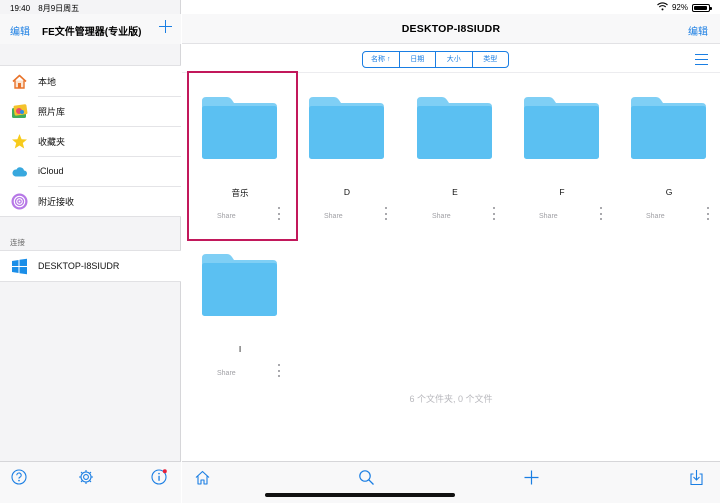 The height and width of the screenshot is (503, 720). Describe the element at coordinates (86, 477) in the screenshot. I see `gear-icon` at that location.